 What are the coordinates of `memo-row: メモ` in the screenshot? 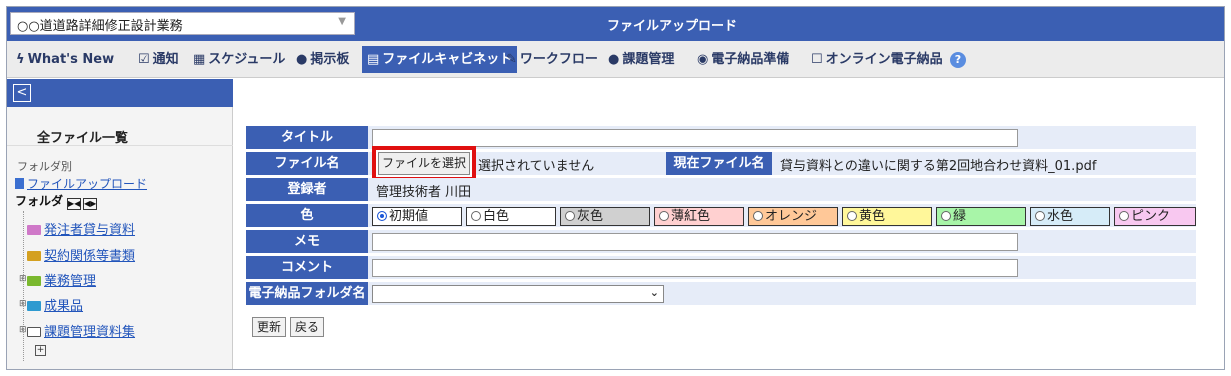 It's located at (721, 241).